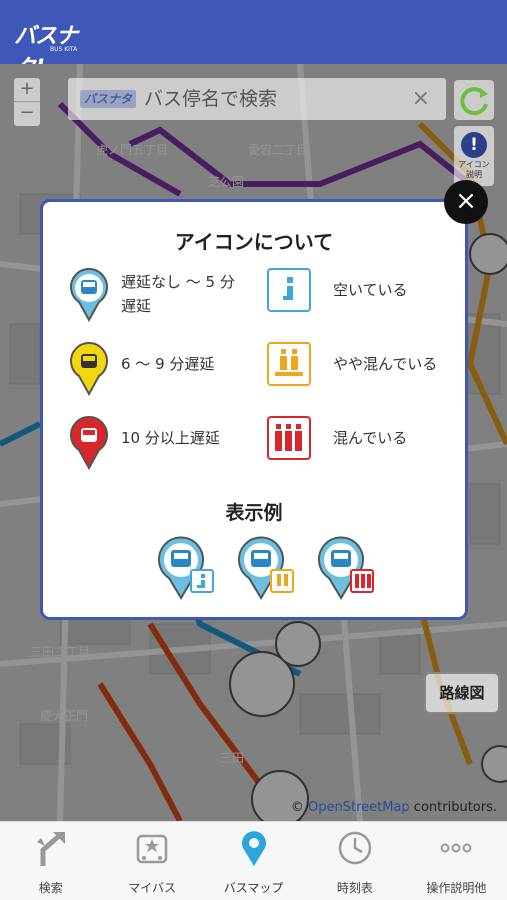 The image size is (507, 900). I want to click on refresh-button, so click(474, 100).